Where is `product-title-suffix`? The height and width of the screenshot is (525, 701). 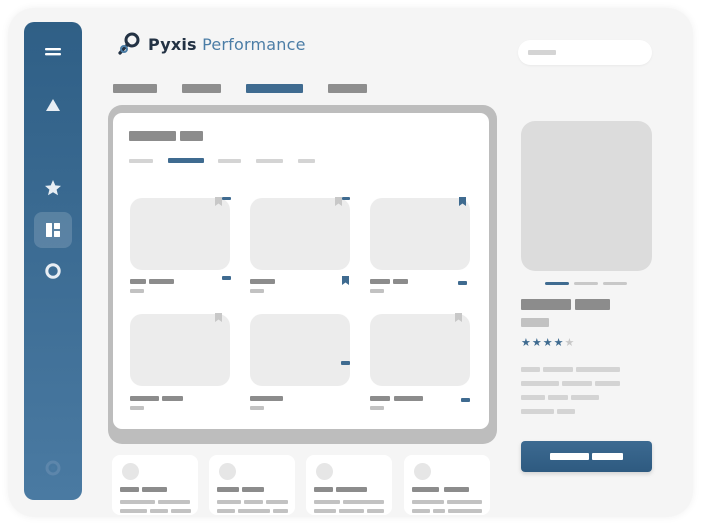 product-title-suffix is located at coordinates (592, 304).